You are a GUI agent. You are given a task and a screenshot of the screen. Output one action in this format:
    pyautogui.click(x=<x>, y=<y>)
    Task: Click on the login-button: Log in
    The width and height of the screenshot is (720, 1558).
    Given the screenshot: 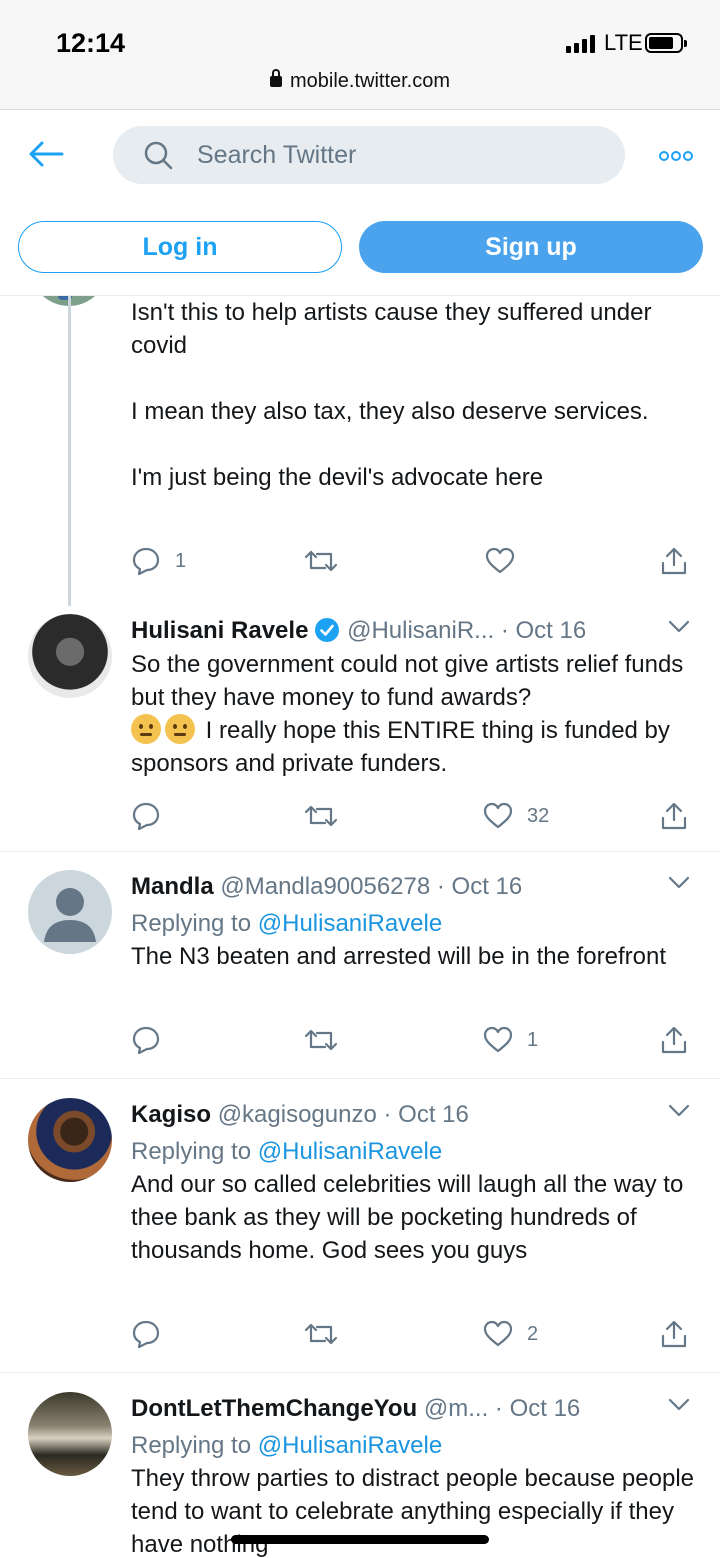 What is the action you would take?
    pyautogui.click(x=180, y=247)
    